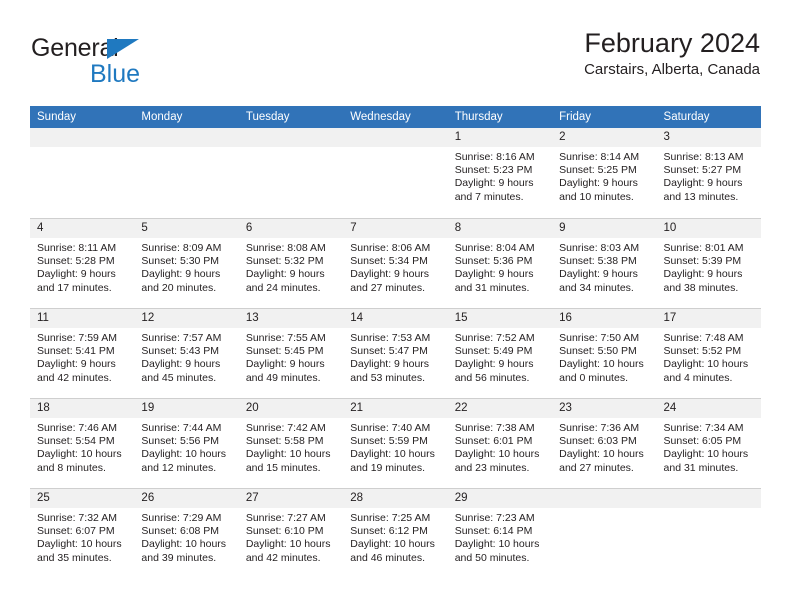 The height and width of the screenshot is (612, 792). Describe the element at coordinates (82, 408) in the screenshot. I see `day-number: 18` at that location.